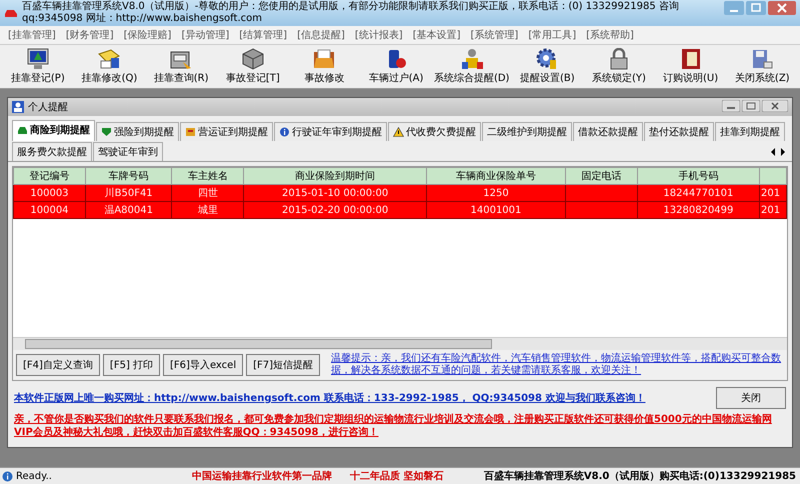 The height and width of the screenshot is (484, 800). Describe the element at coordinates (547, 66) in the screenshot. I see `toolbar-button: 提醒设置(B)` at that location.